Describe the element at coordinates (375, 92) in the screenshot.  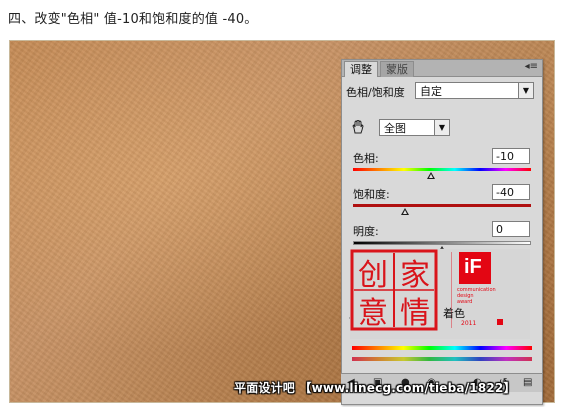
I see `panel-title: 色相/饱和度` at that location.